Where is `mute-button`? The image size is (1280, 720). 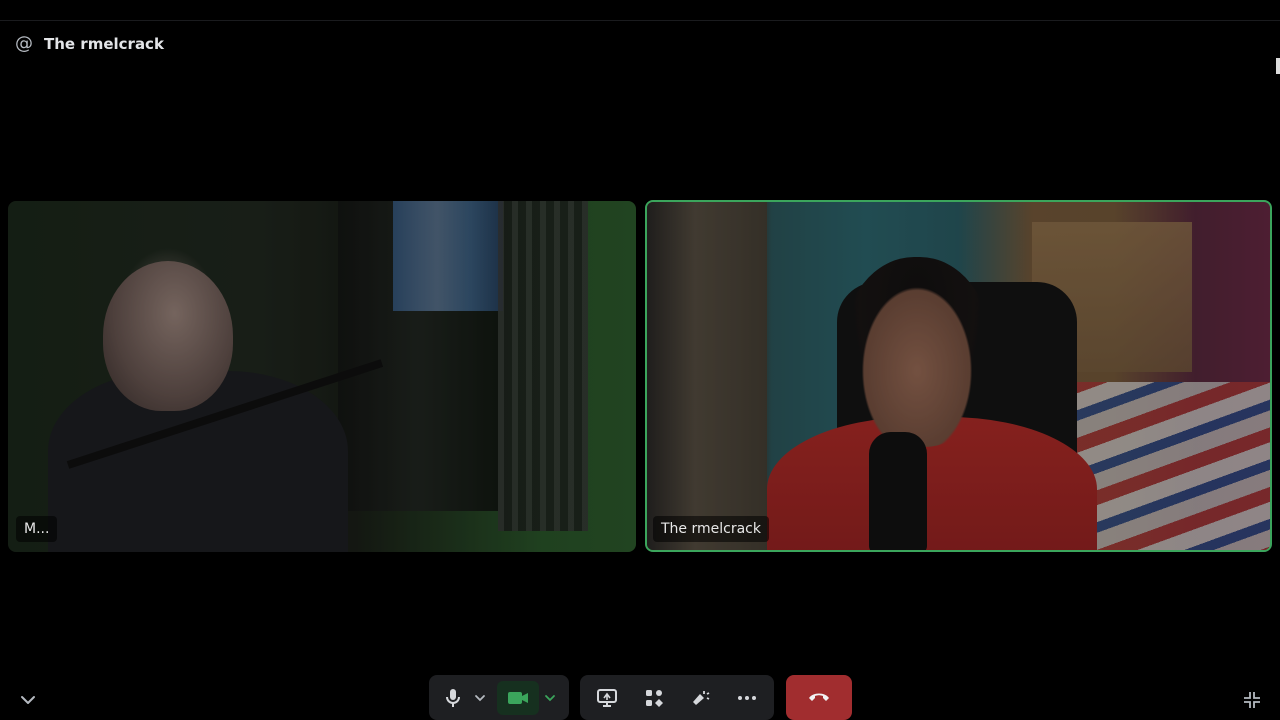
mute-button is located at coordinates (453, 698).